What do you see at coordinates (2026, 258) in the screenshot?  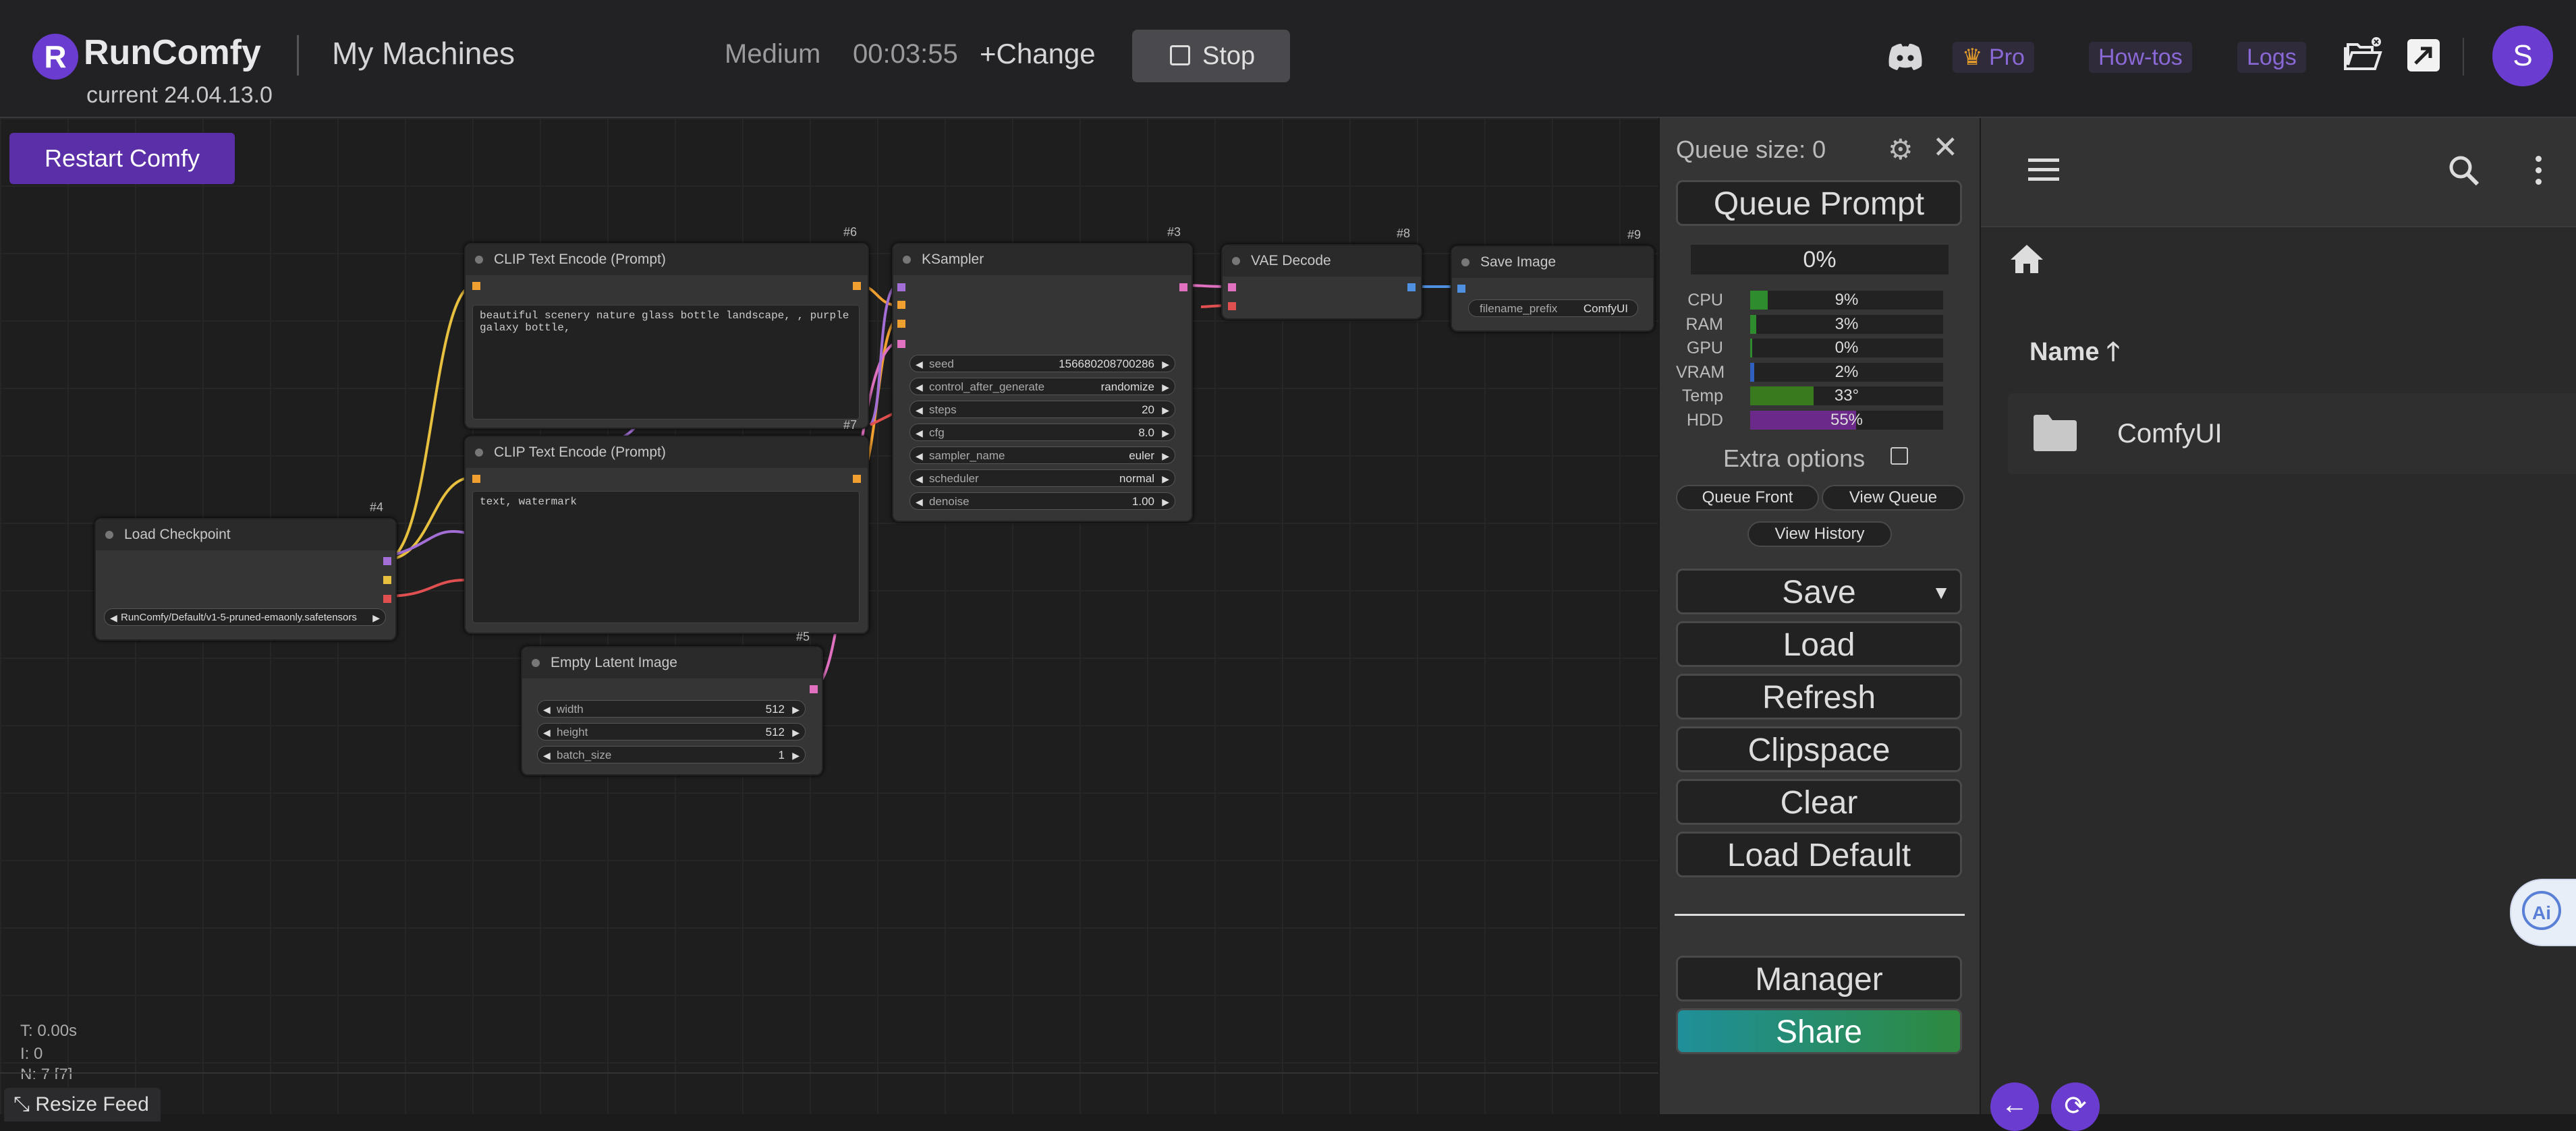 I see `home-icon` at bounding box center [2026, 258].